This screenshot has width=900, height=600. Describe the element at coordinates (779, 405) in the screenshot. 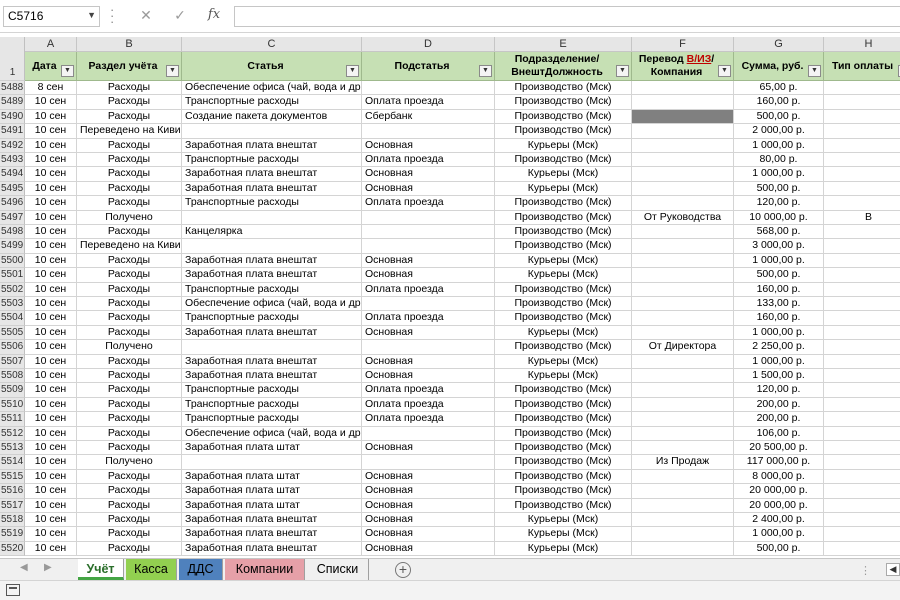

I see `cell-g: 200,00 р.` at that location.